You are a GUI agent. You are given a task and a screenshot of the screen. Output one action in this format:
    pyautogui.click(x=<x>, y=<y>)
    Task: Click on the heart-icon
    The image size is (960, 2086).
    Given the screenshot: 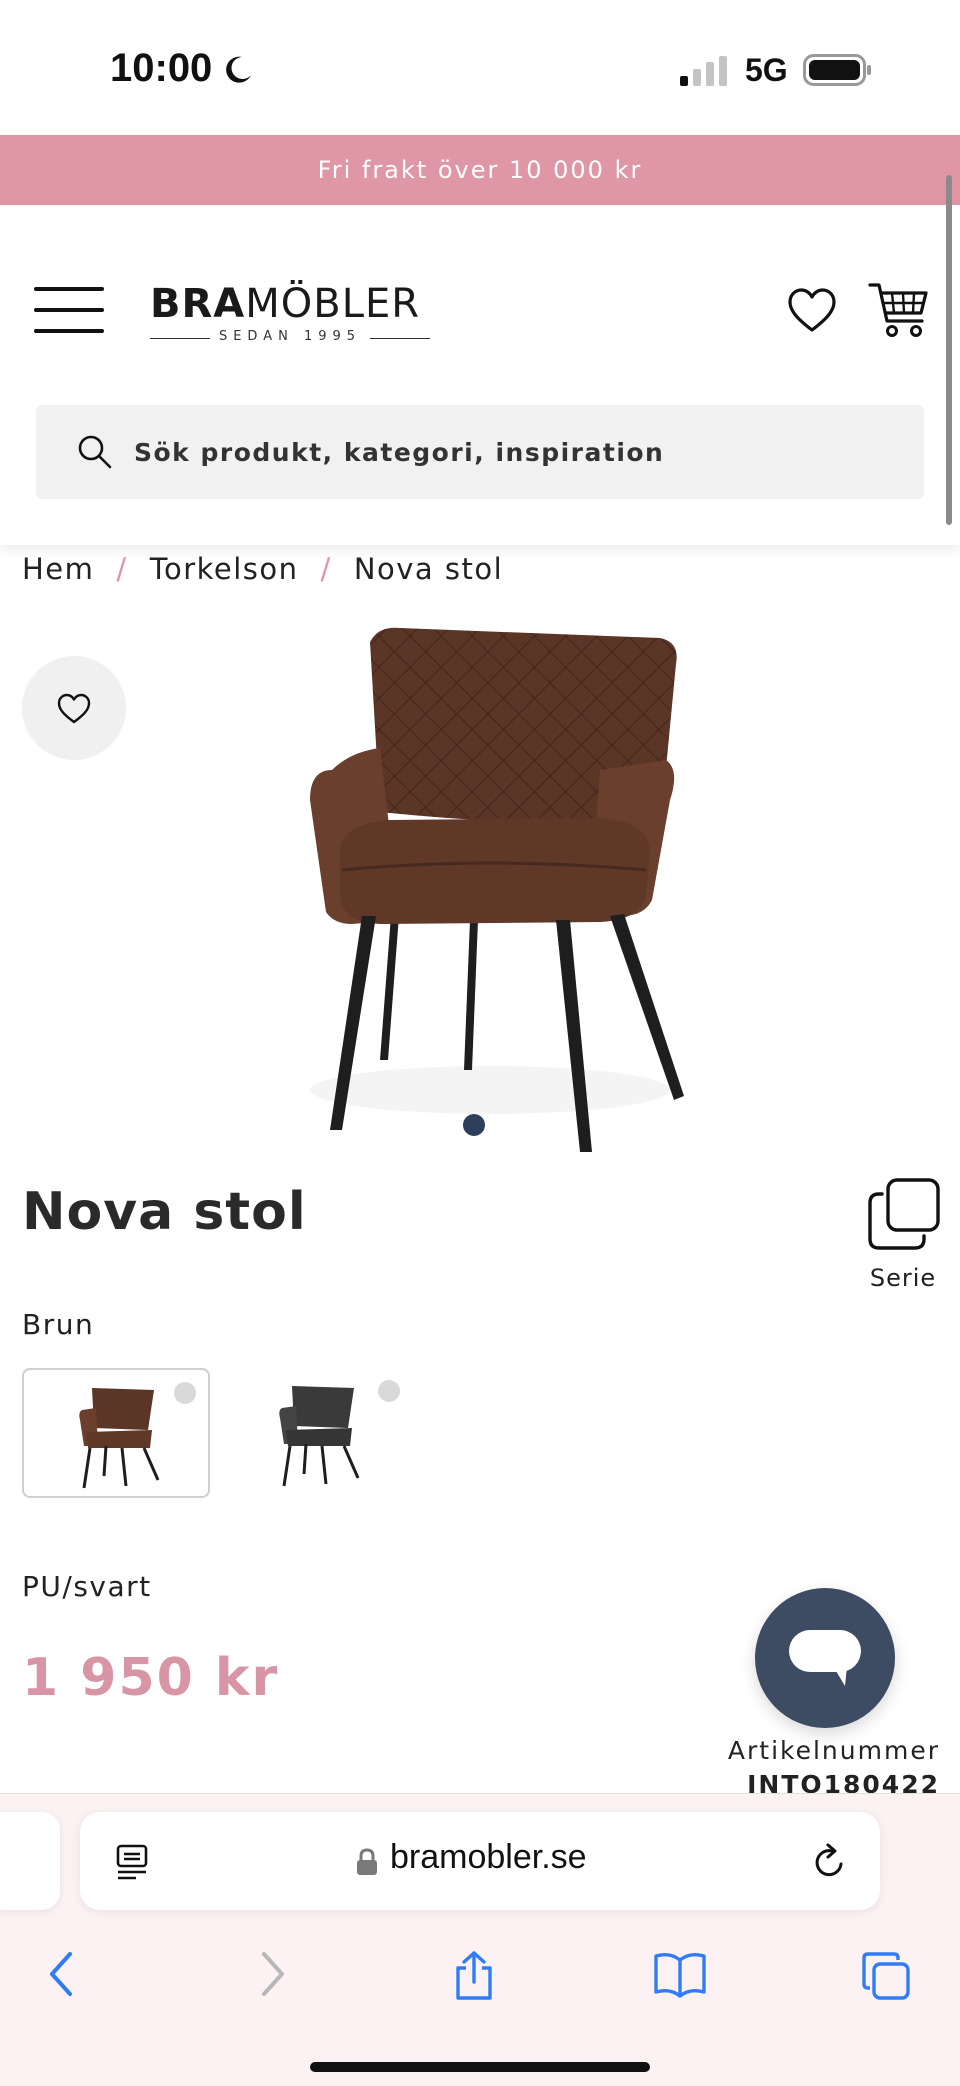 What is the action you would take?
    pyautogui.click(x=74, y=708)
    